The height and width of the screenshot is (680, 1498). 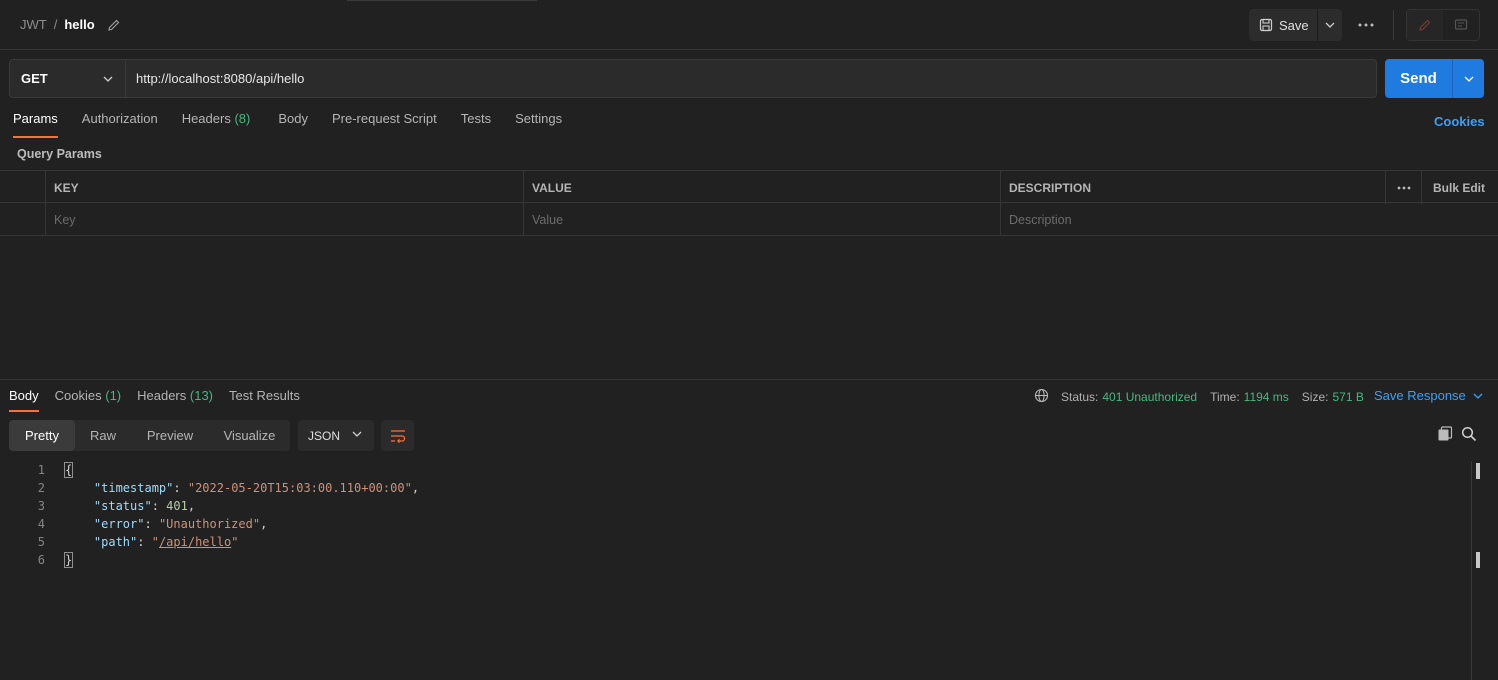 What do you see at coordinates (1461, 25) in the screenshot?
I see `comments-toggle` at bounding box center [1461, 25].